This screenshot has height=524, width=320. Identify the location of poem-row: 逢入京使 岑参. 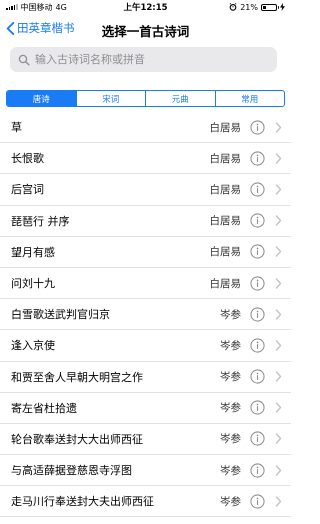
(145, 346).